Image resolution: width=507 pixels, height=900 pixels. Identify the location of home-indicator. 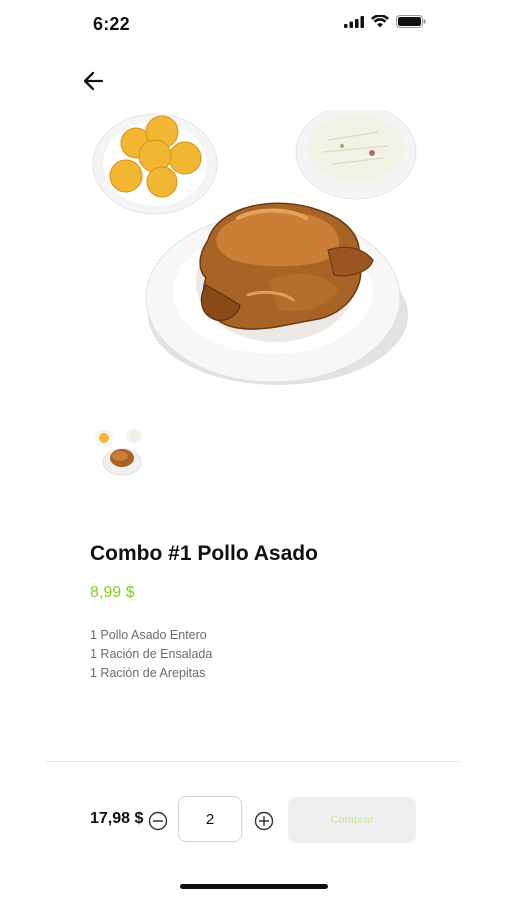
(254, 886).